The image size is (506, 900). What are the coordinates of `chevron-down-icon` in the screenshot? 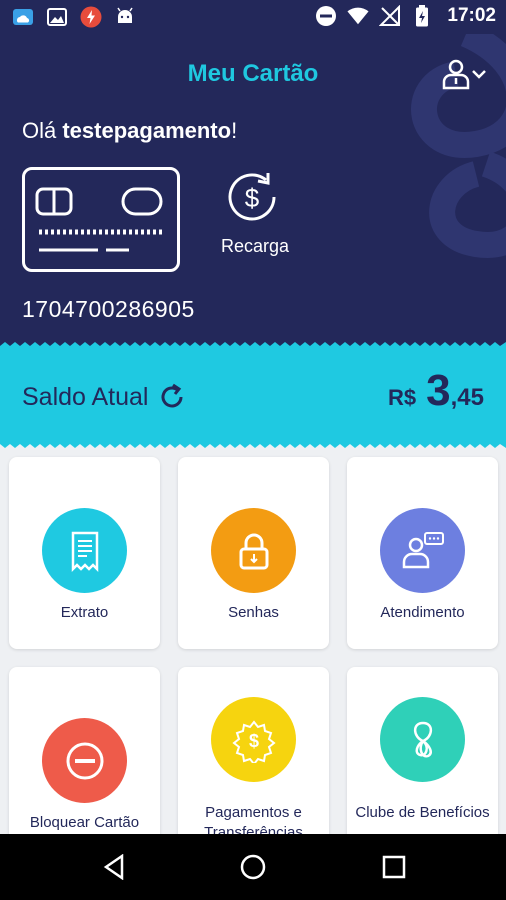 It's located at (479, 74).